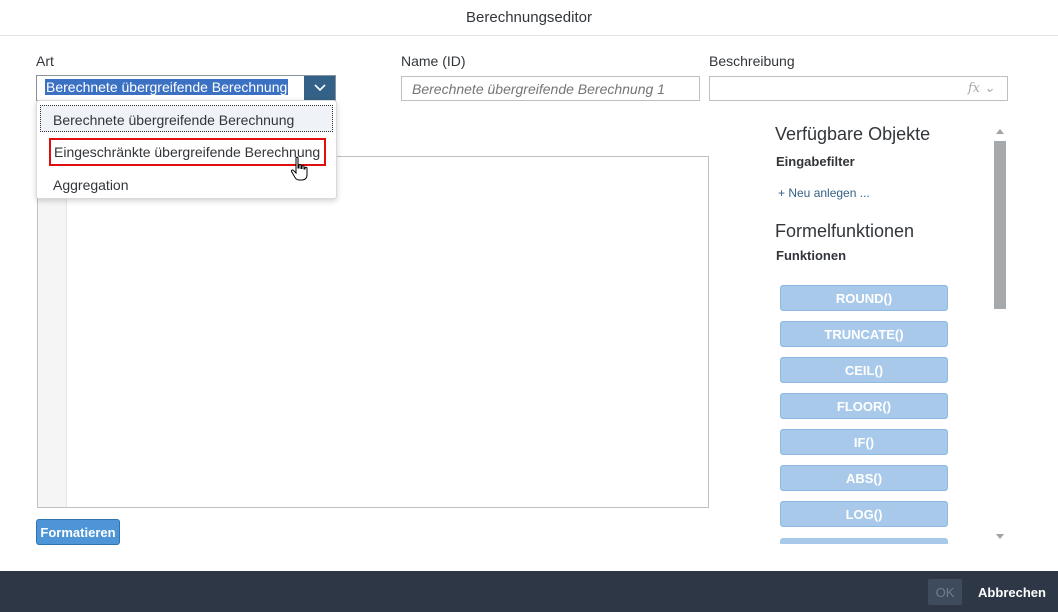  Describe the element at coordinates (52, 332) in the screenshot. I see `editor-line-gutter` at that location.